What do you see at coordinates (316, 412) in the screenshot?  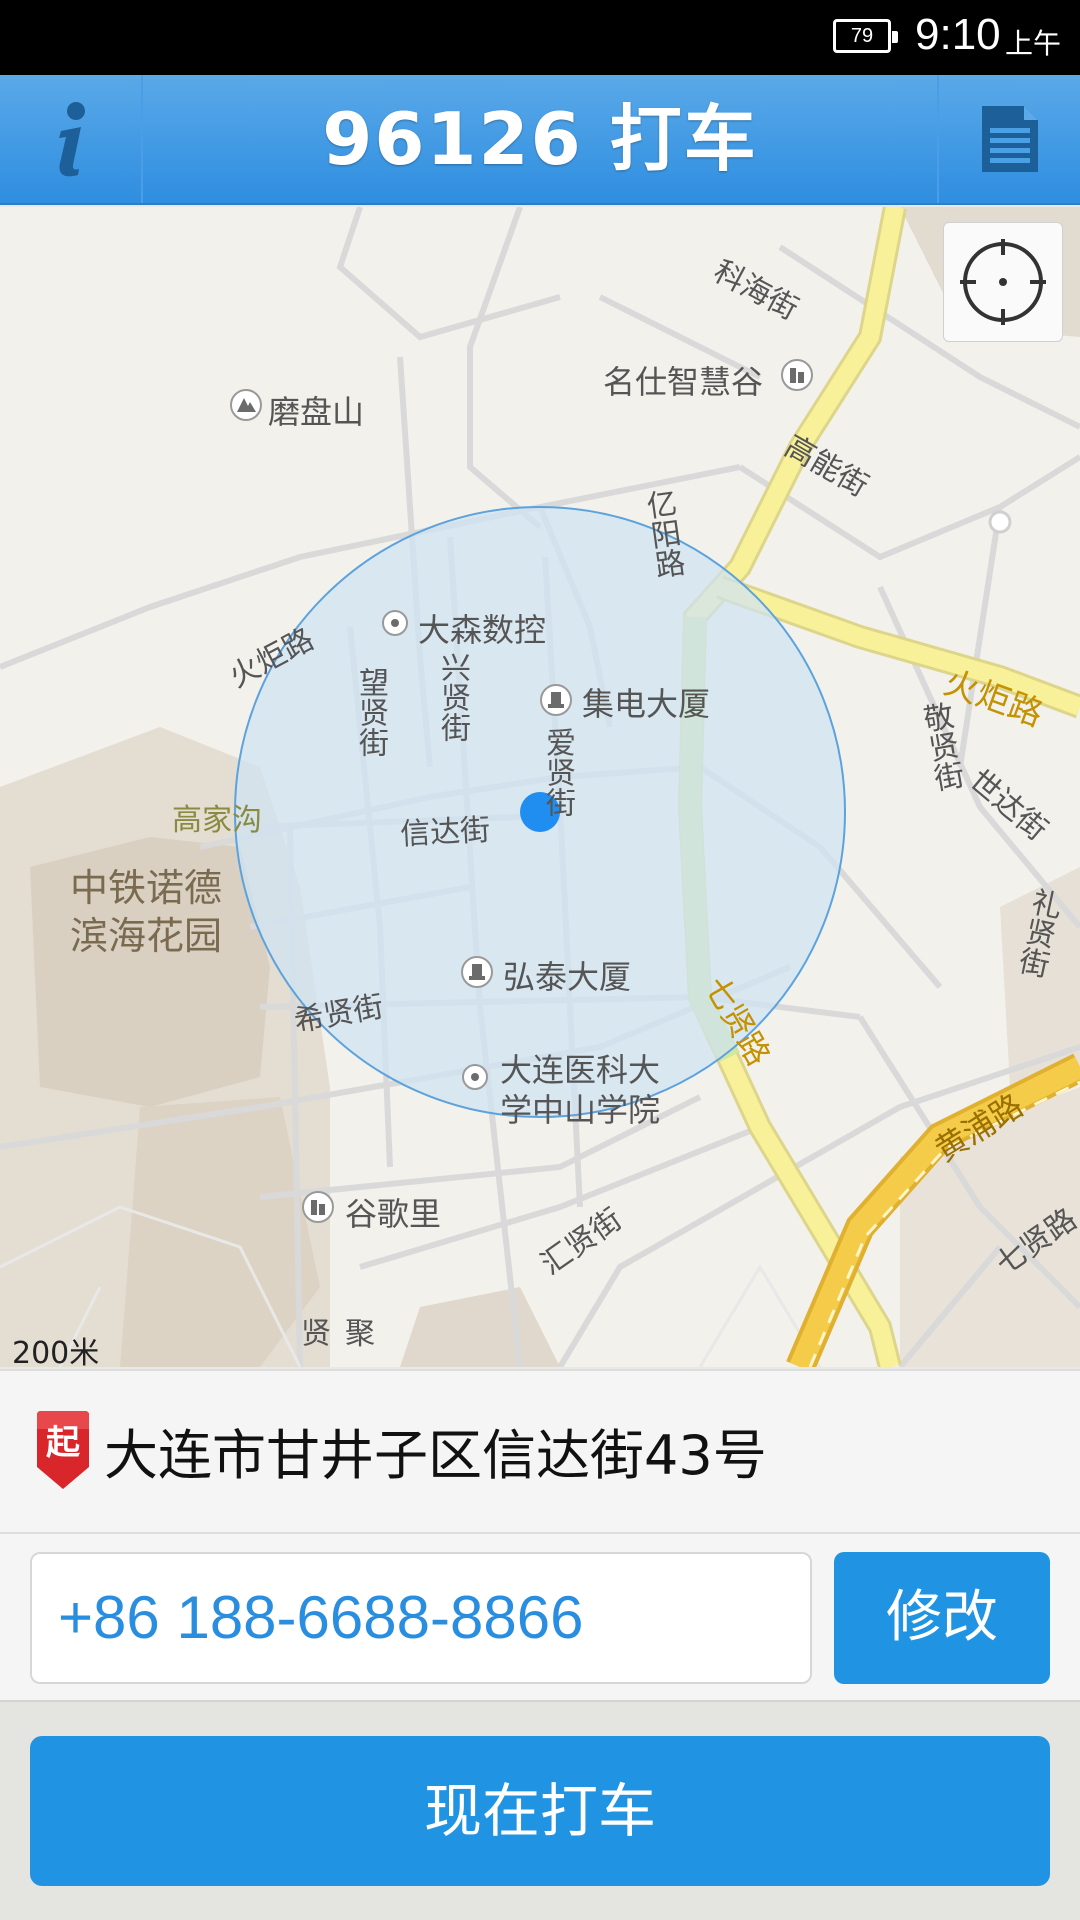 I see `map-label-poi: 磨盘山` at bounding box center [316, 412].